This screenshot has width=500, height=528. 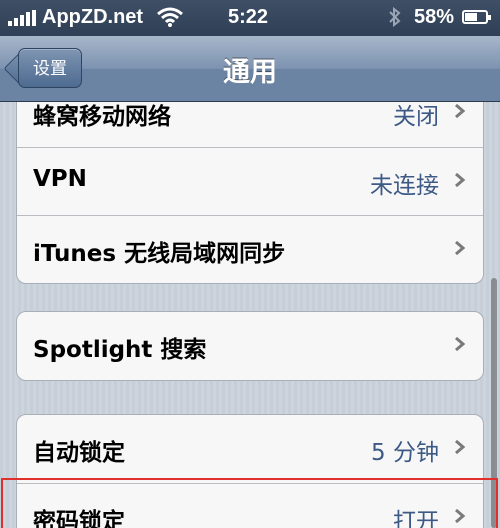 I want to click on scrollbar, so click(x=494, y=403).